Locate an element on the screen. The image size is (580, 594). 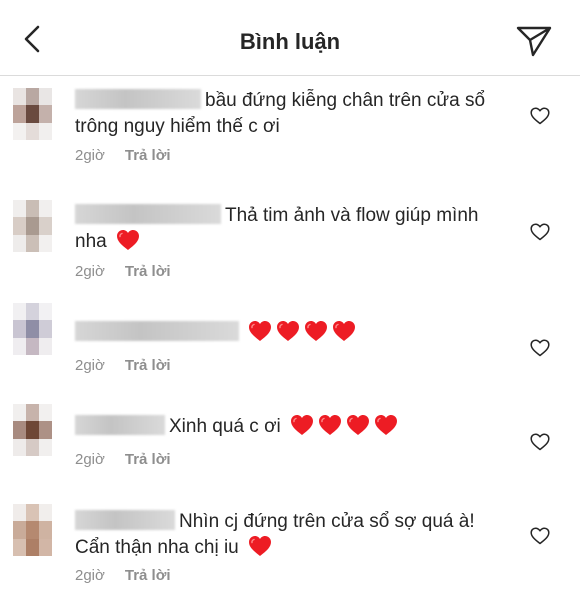
header-bar: Bình luận is located at coordinates (290, 38).